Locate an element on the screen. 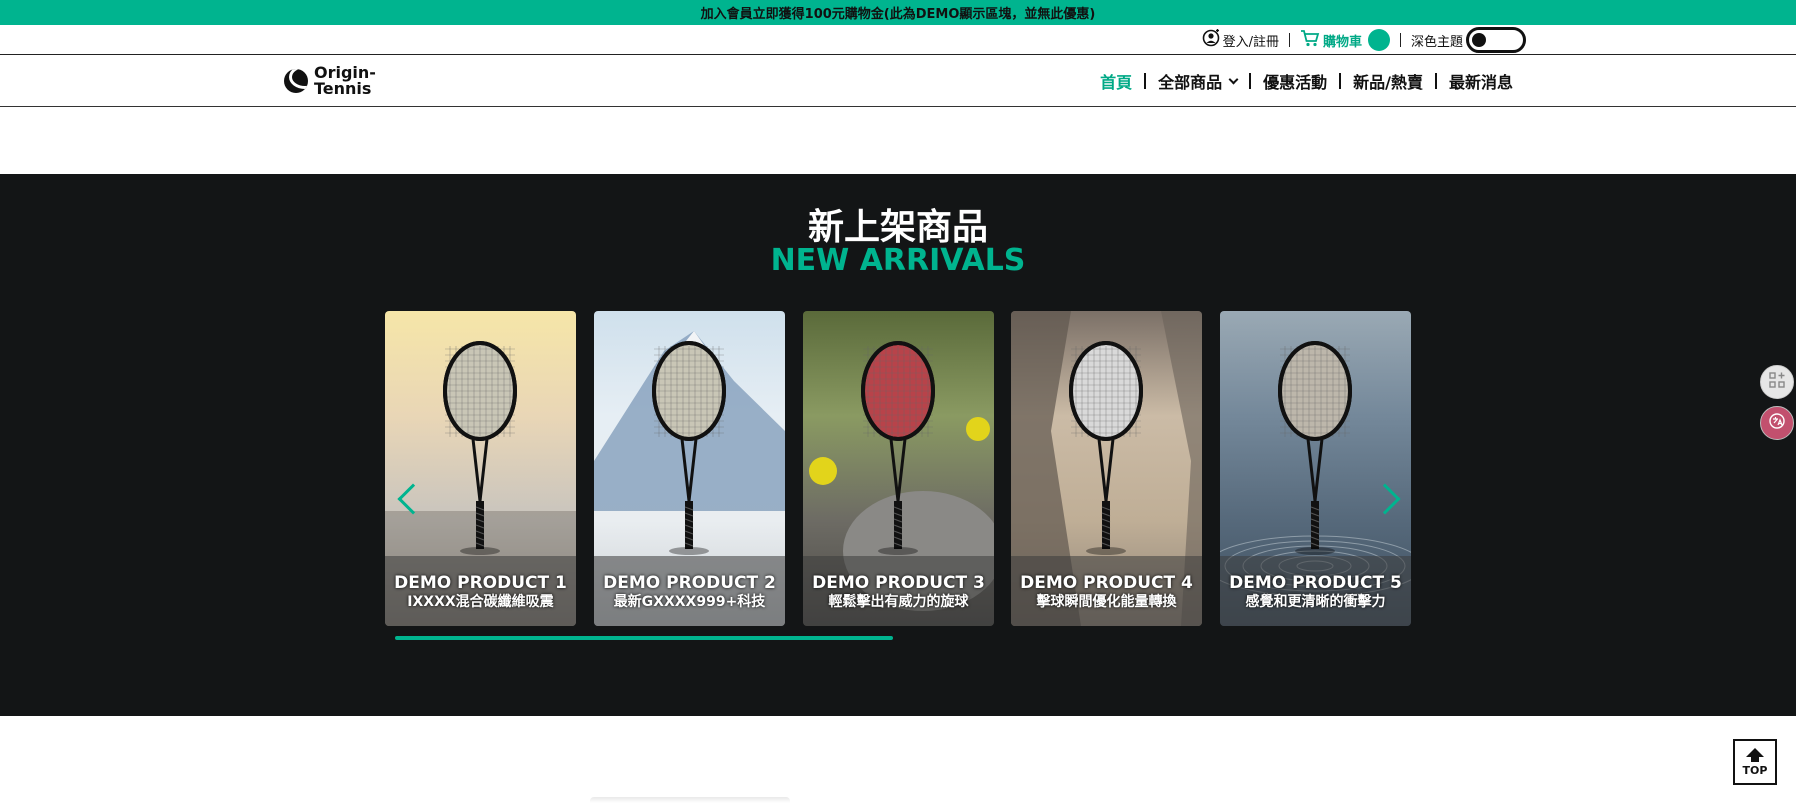  nav-home: 首頁 is located at coordinates (1116, 81).